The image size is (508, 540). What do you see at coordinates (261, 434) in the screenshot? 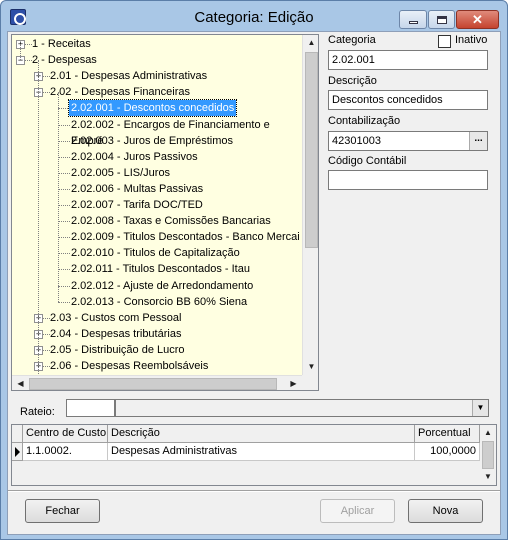
I see `column-header-descricao: Descrição` at bounding box center [261, 434].